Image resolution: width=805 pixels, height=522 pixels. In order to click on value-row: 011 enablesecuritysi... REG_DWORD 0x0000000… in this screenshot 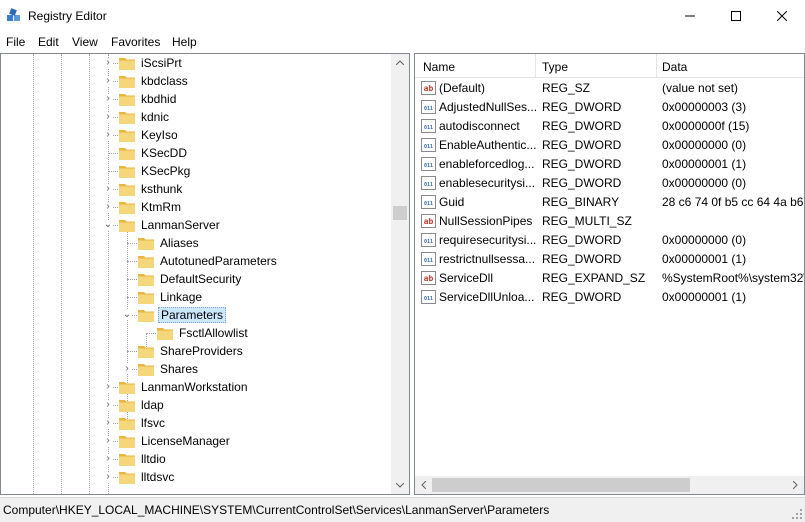, I will do `click(609, 183)`.